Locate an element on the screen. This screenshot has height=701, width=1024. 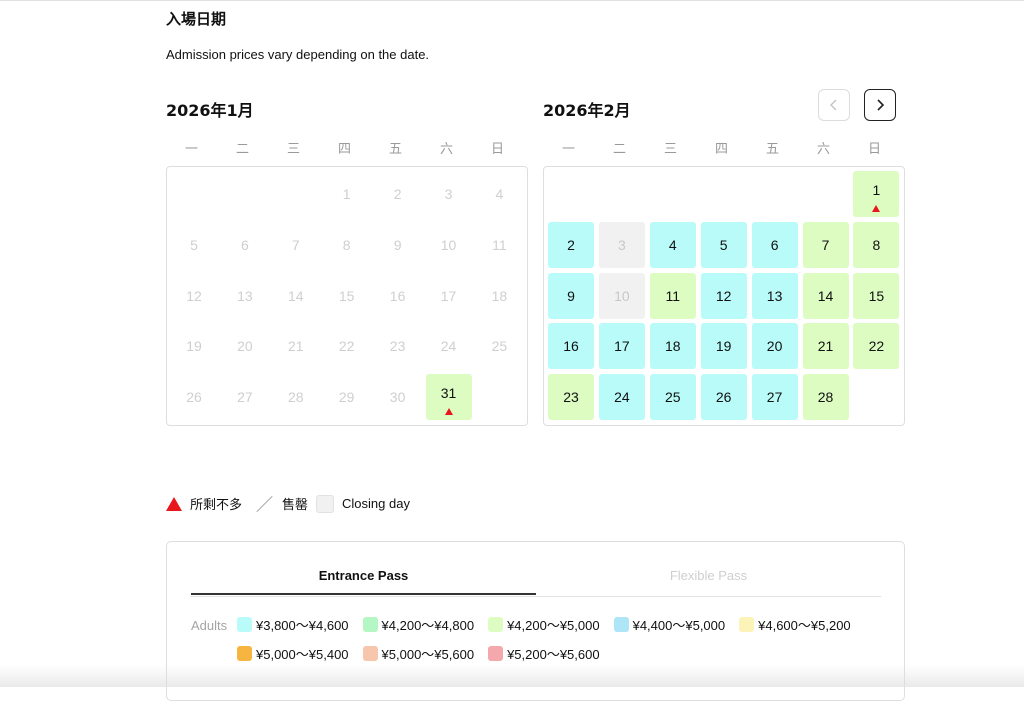
weekday-header-february: 一 二 三 四 五 六 日 is located at coordinates (724, 147).